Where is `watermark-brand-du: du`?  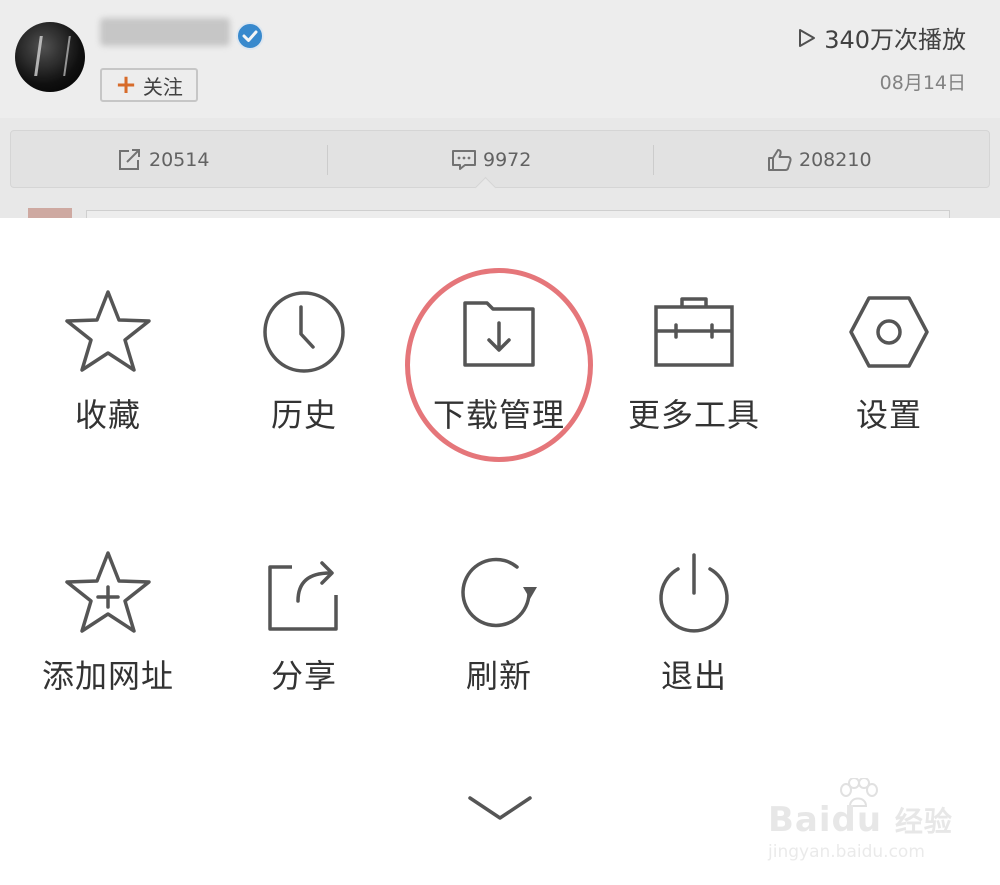 watermark-brand-du: du is located at coordinates (857, 820).